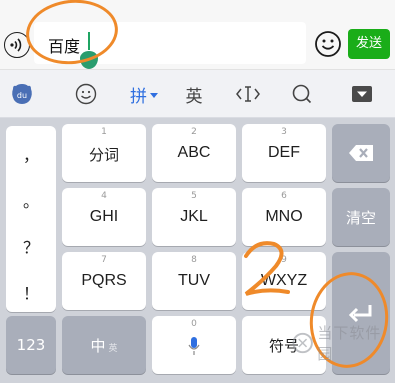 This screenshot has height=383, width=395. Describe the element at coordinates (284, 196) in the screenshot. I see `key-number: 6` at that location.